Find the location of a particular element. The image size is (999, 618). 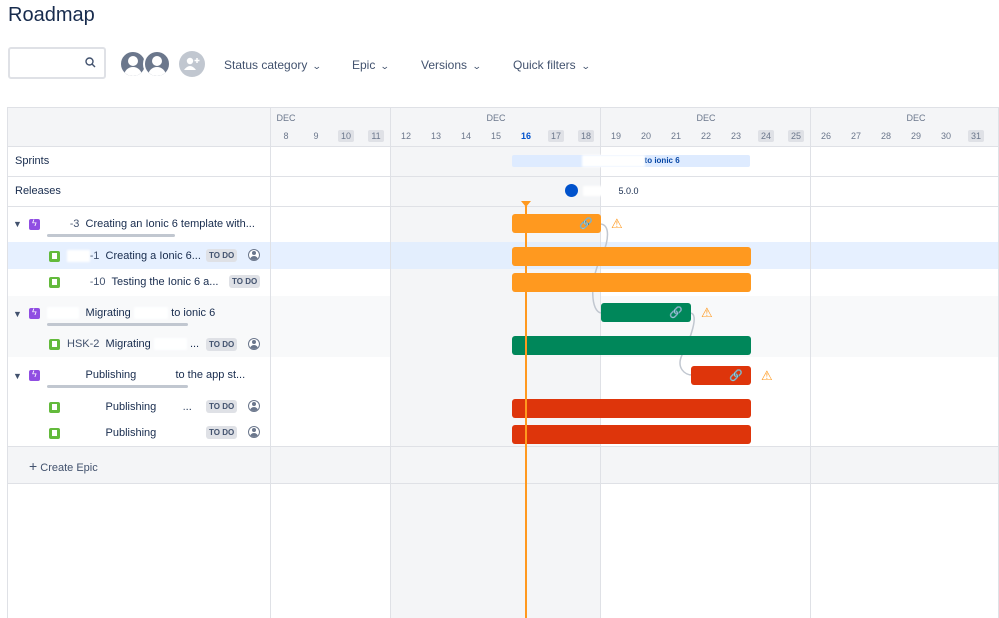

dependency-connectors is located at coordinates (643, 299).